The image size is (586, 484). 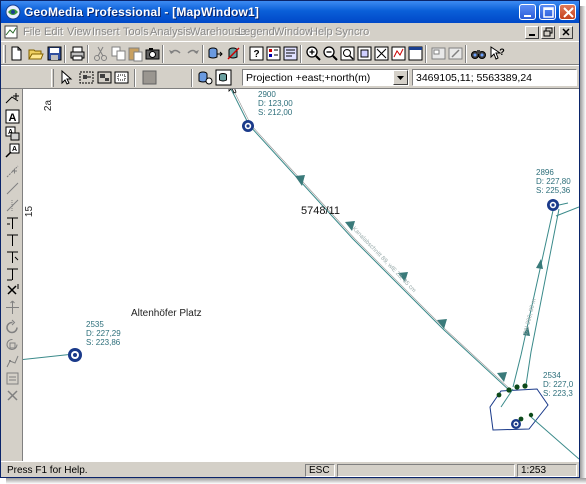 I want to click on tool-label-edit: A, so click(x=12, y=150).